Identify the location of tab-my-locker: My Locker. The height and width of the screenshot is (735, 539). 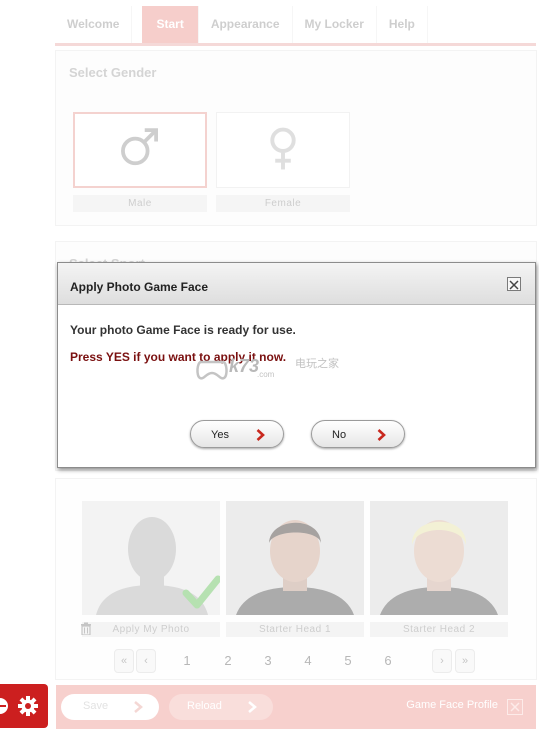
(335, 24).